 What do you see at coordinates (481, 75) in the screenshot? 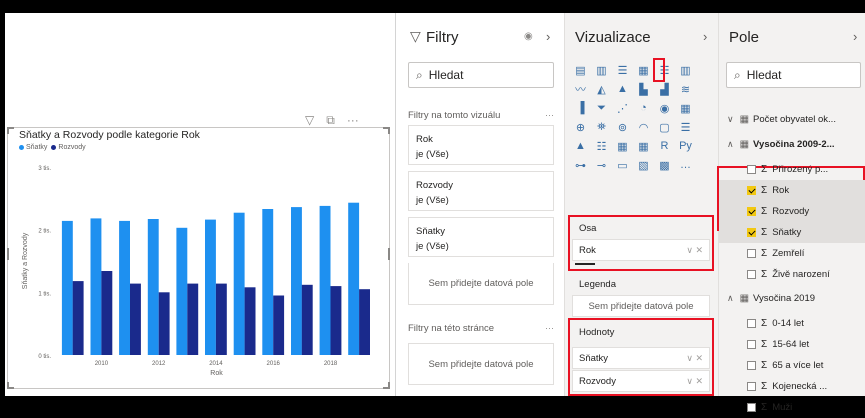
I see `filters-search-input: ⌕ Hledat` at bounding box center [481, 75].